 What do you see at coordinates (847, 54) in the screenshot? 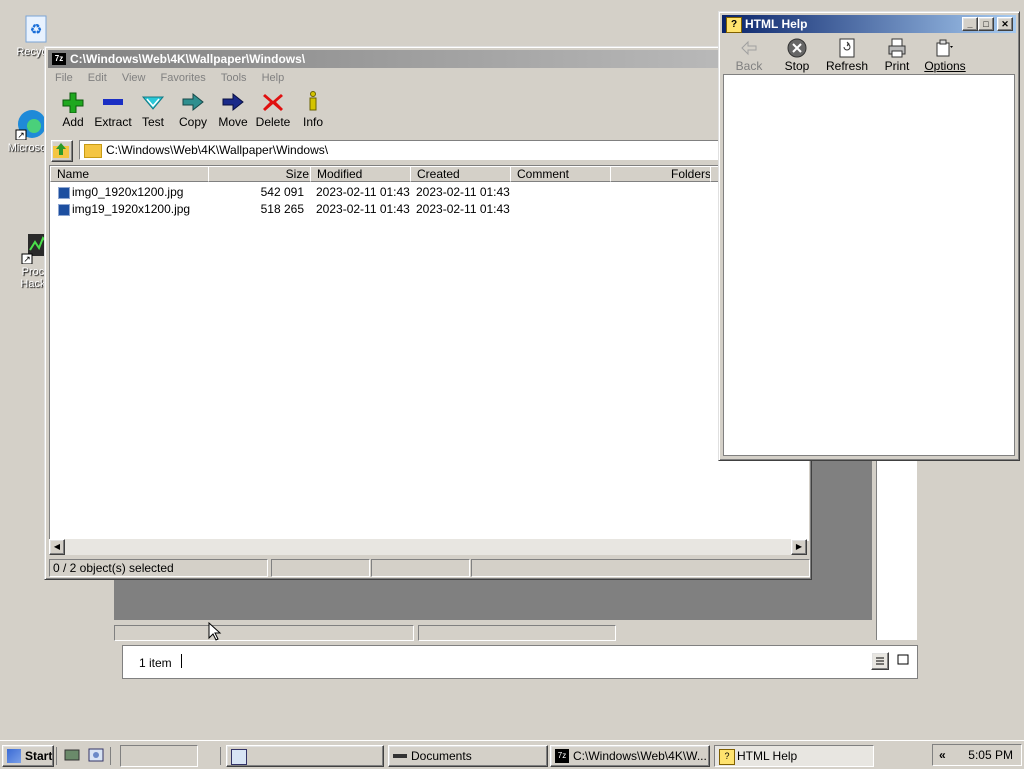
I see `refresh-button: Refresh` at bounding box center [847, 54].